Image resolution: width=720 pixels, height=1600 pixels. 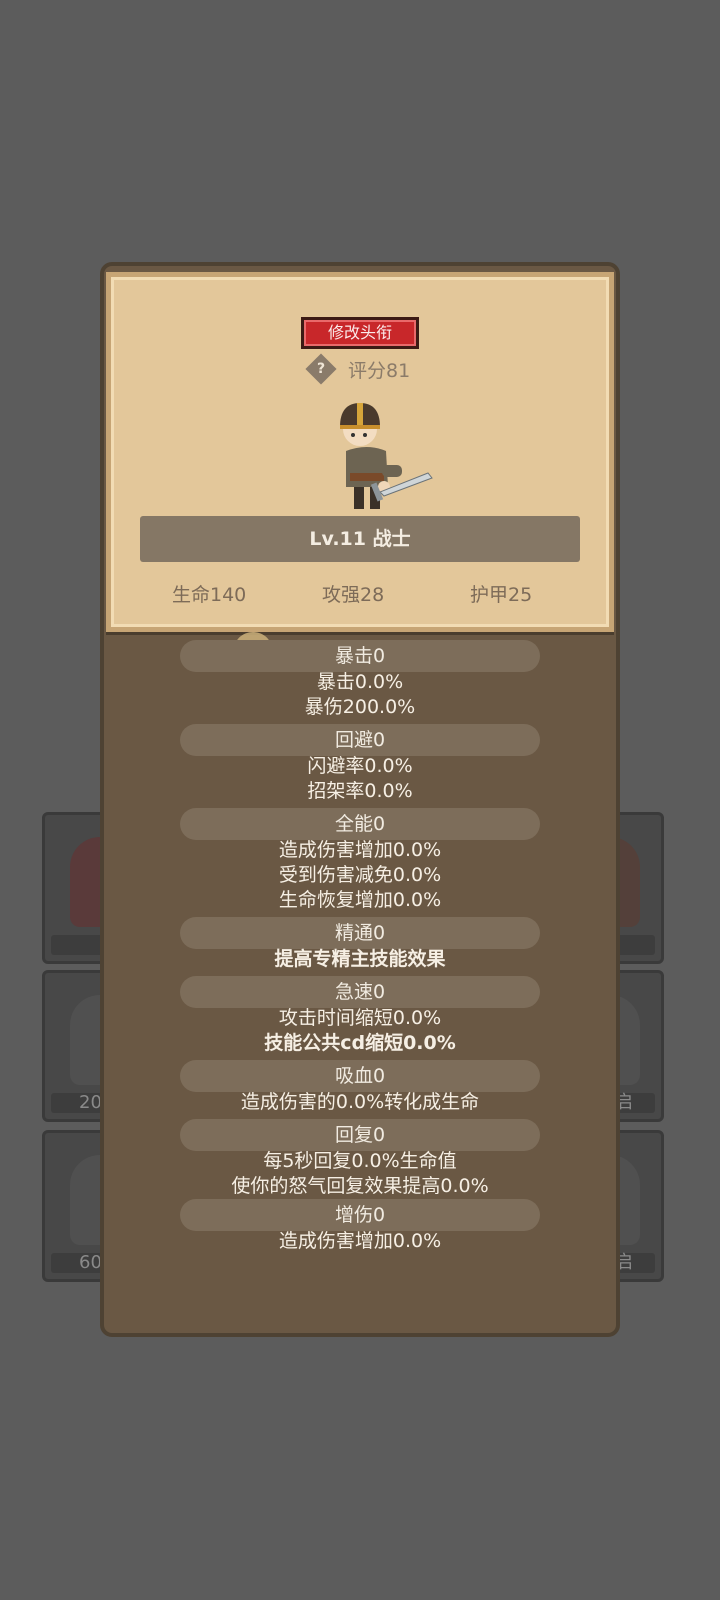 What do you see at coordinates (360, 1215) in the screenshot?
I see `attribute-damage-up-header: 增伤0` at bounding box center [360, 1215].